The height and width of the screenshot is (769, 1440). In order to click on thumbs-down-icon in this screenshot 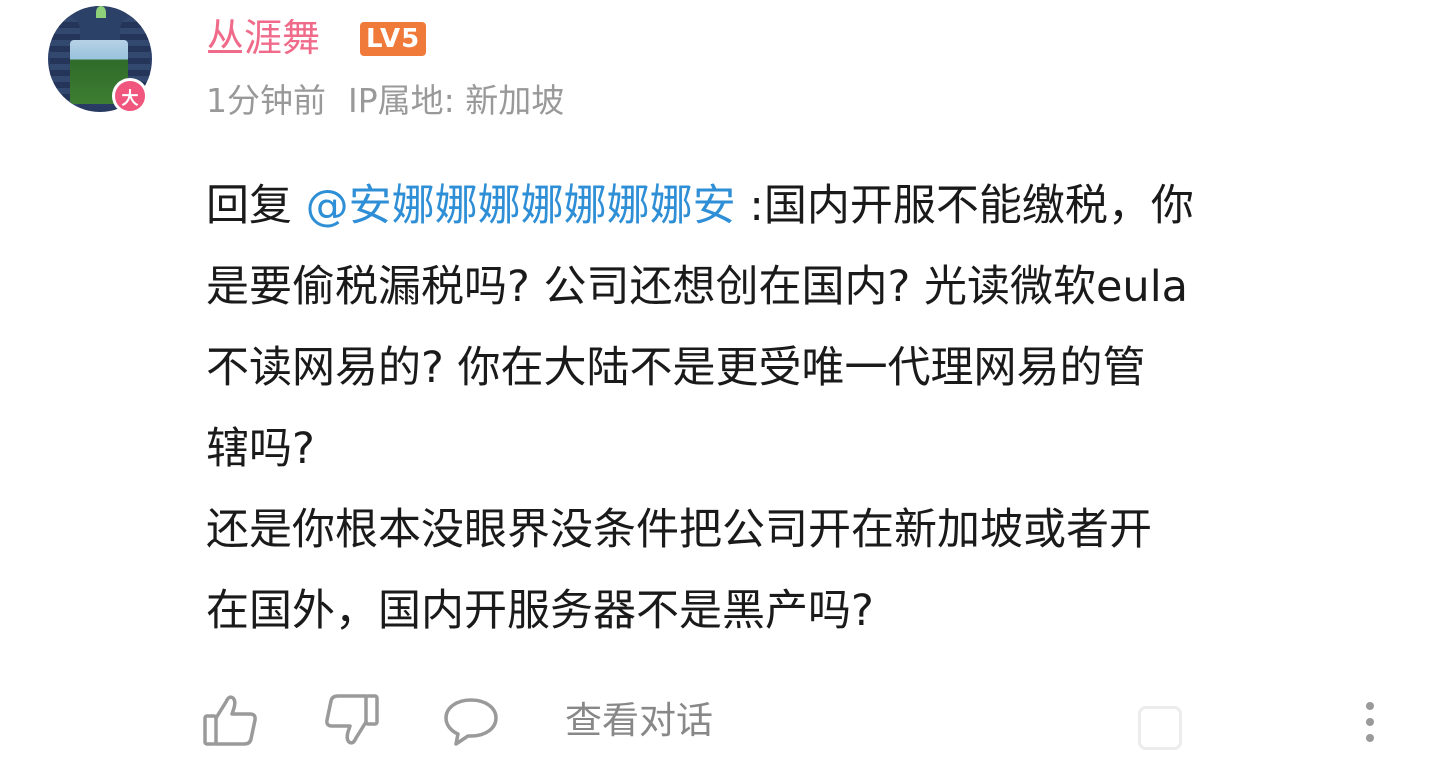, I will do `click(351, 722)`.